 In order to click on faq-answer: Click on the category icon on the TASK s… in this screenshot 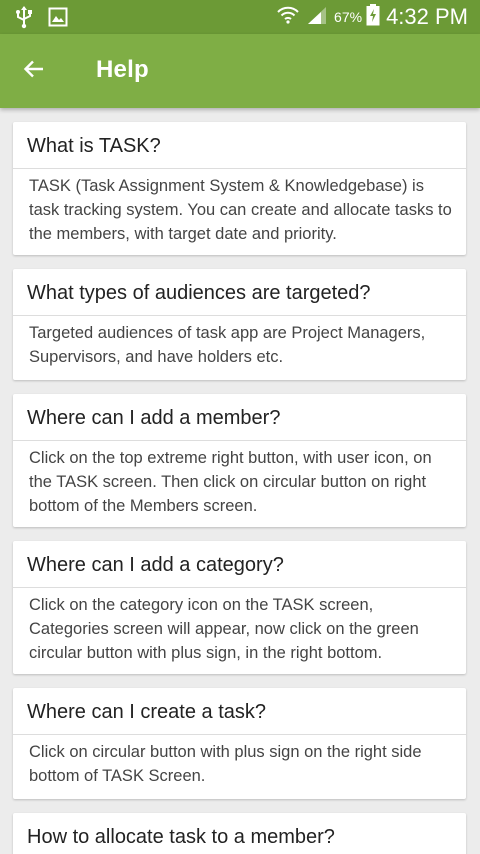, I will do `click(224, 629)`.